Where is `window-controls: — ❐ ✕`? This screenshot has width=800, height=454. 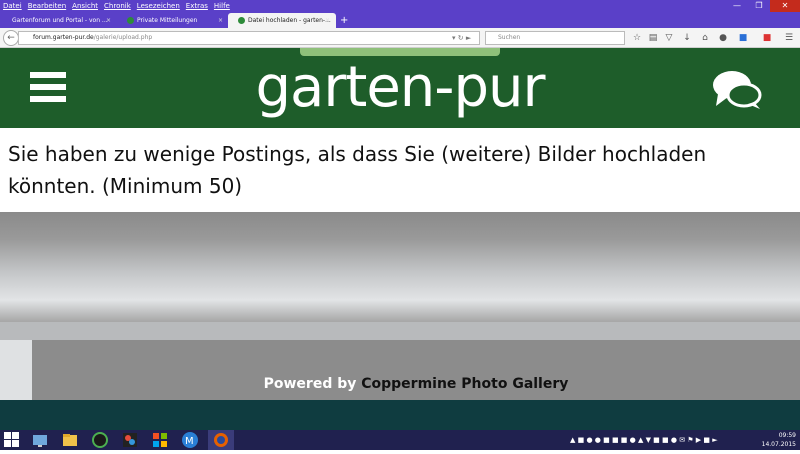
window-controls: — ❐ ✕ is located at coordinates (763, 6).